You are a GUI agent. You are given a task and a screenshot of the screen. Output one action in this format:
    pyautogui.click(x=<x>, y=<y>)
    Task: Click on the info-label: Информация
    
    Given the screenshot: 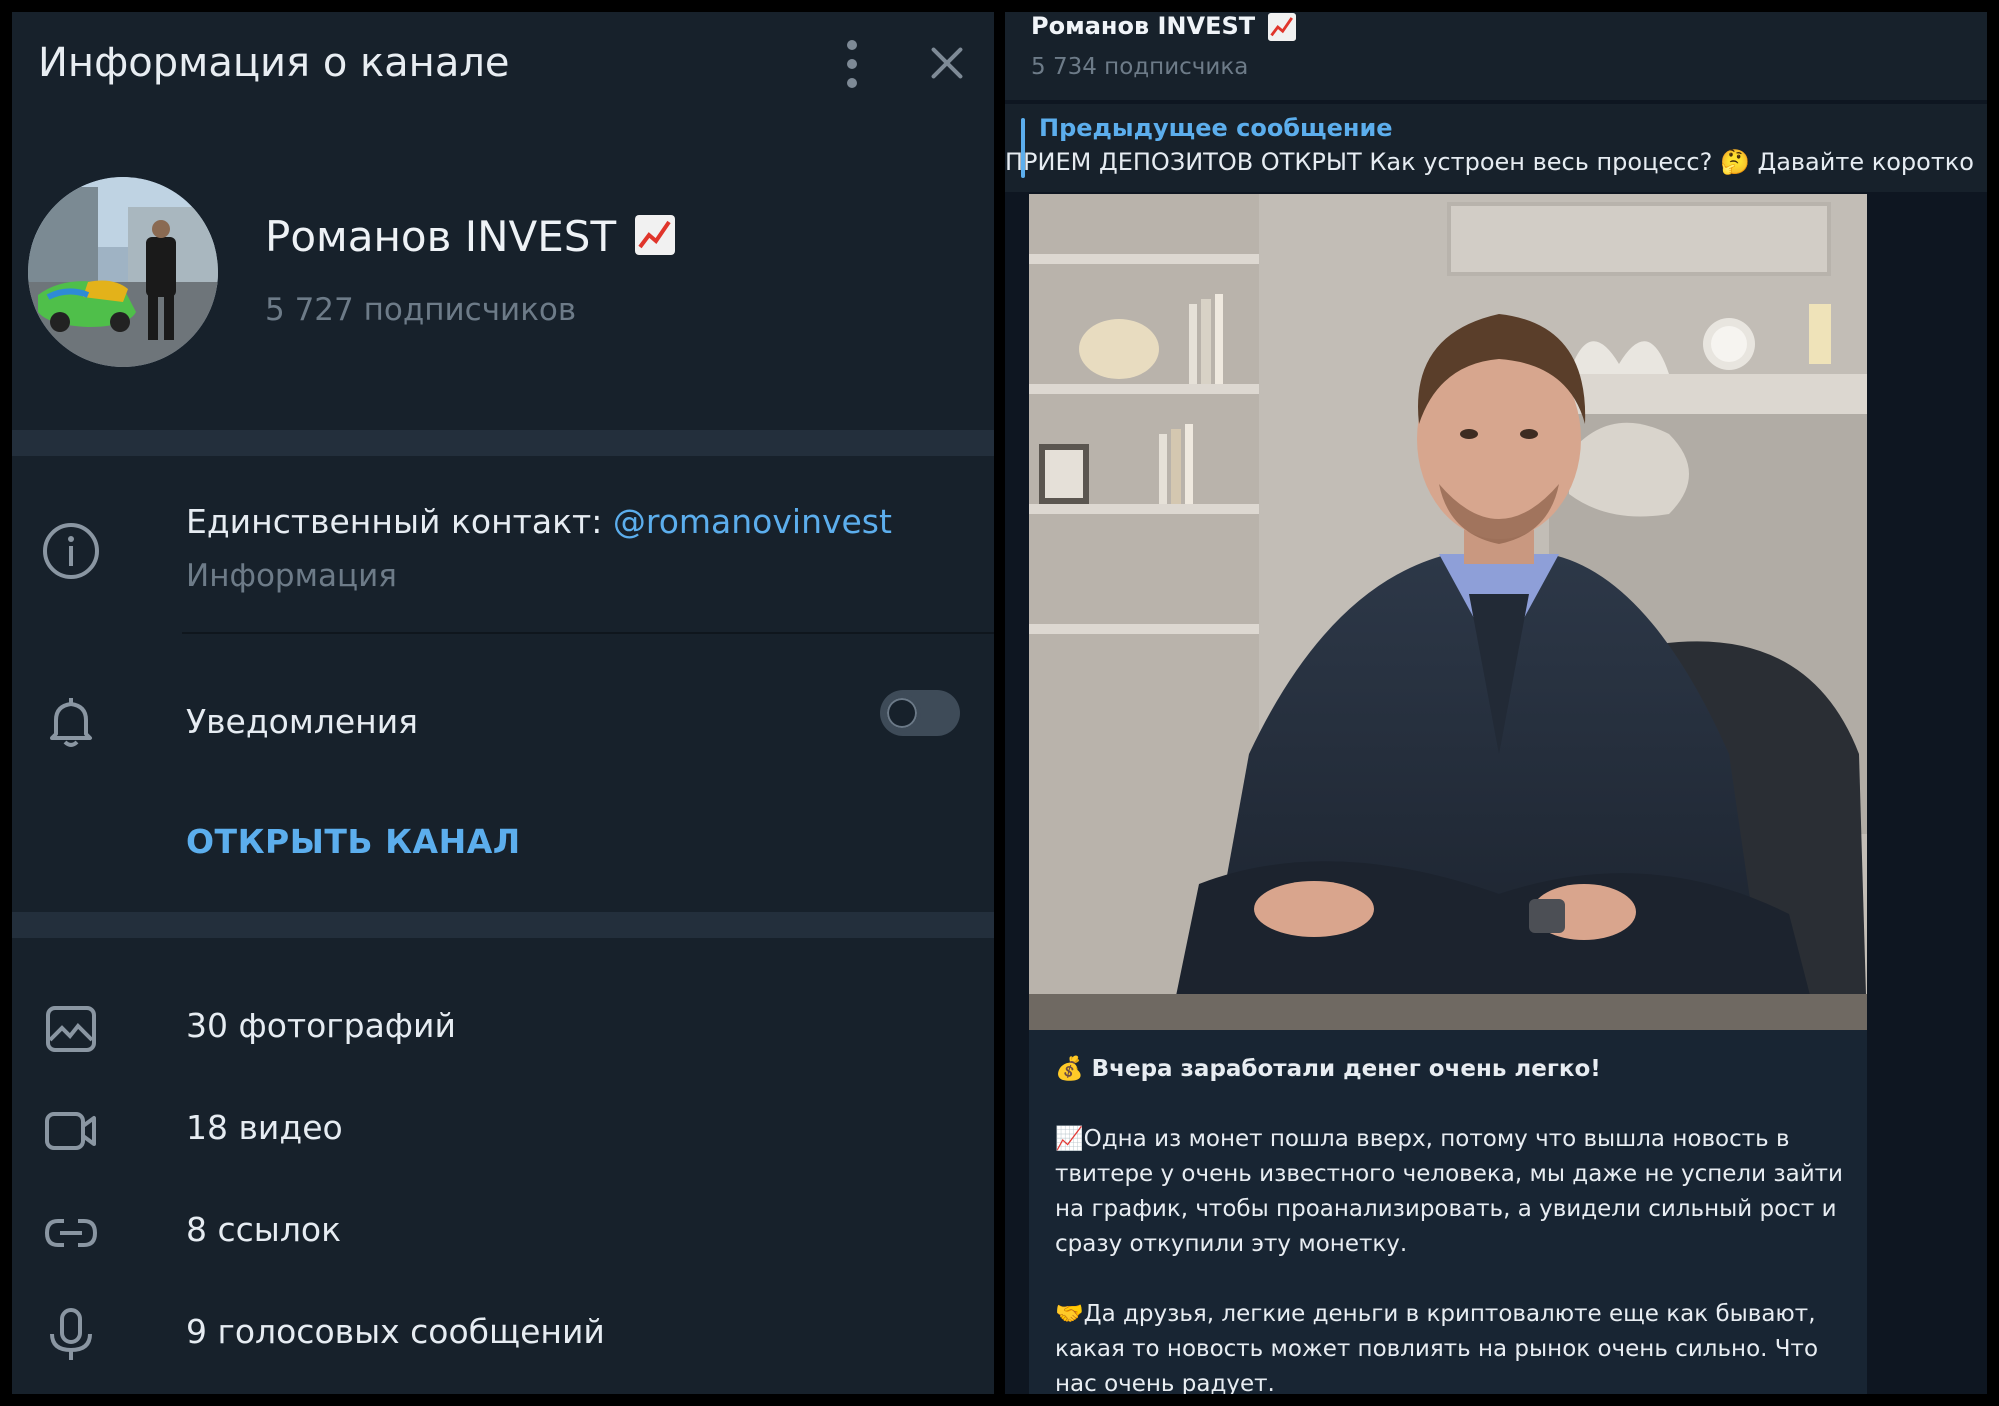 What is the action you would take?
    pyautogui.click(x=291, y=576)
    